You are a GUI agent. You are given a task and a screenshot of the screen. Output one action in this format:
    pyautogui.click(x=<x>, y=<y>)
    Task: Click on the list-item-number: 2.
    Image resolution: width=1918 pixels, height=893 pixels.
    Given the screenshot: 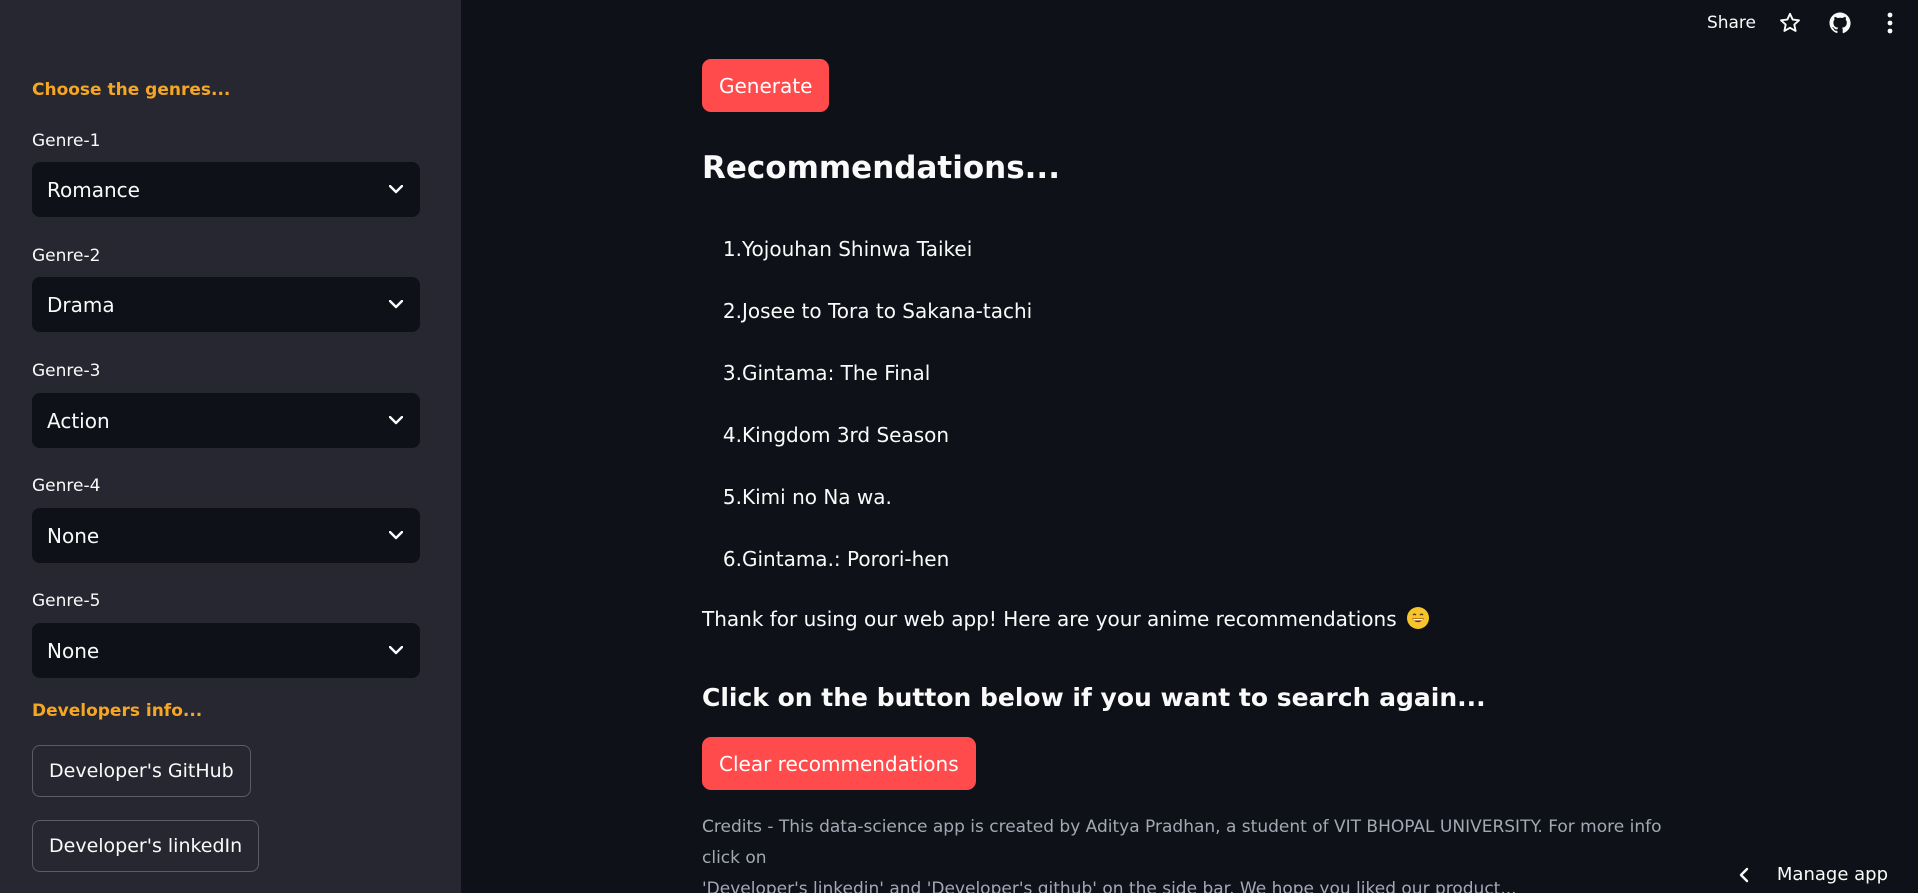 What is the action you would take?
    pyautogui.click(x=732, y=311)
    